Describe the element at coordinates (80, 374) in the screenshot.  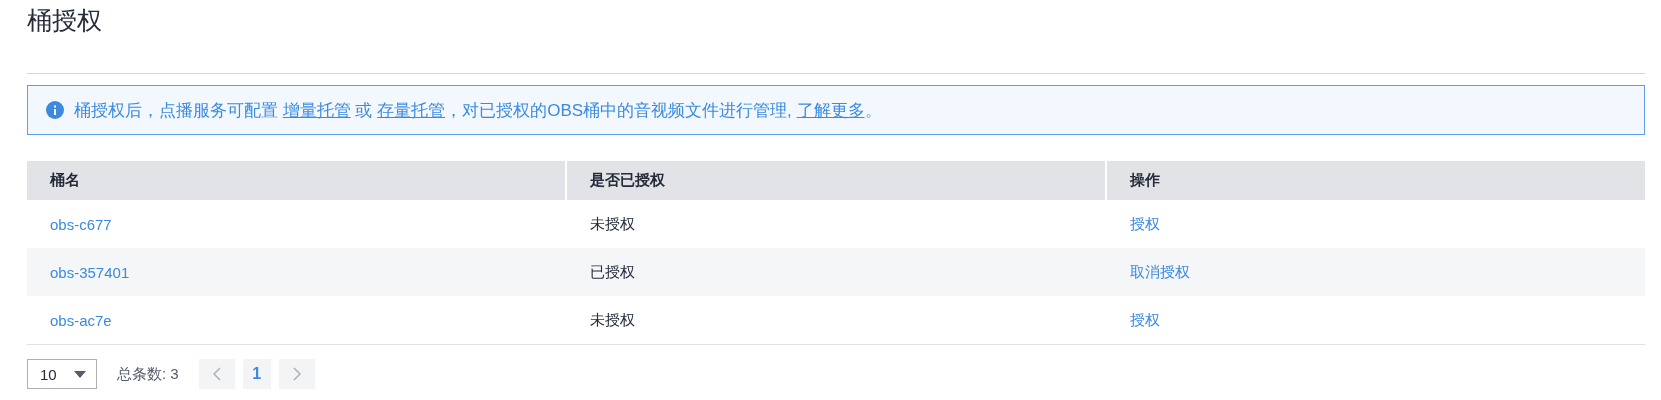
I see `caret-icon` at that location.